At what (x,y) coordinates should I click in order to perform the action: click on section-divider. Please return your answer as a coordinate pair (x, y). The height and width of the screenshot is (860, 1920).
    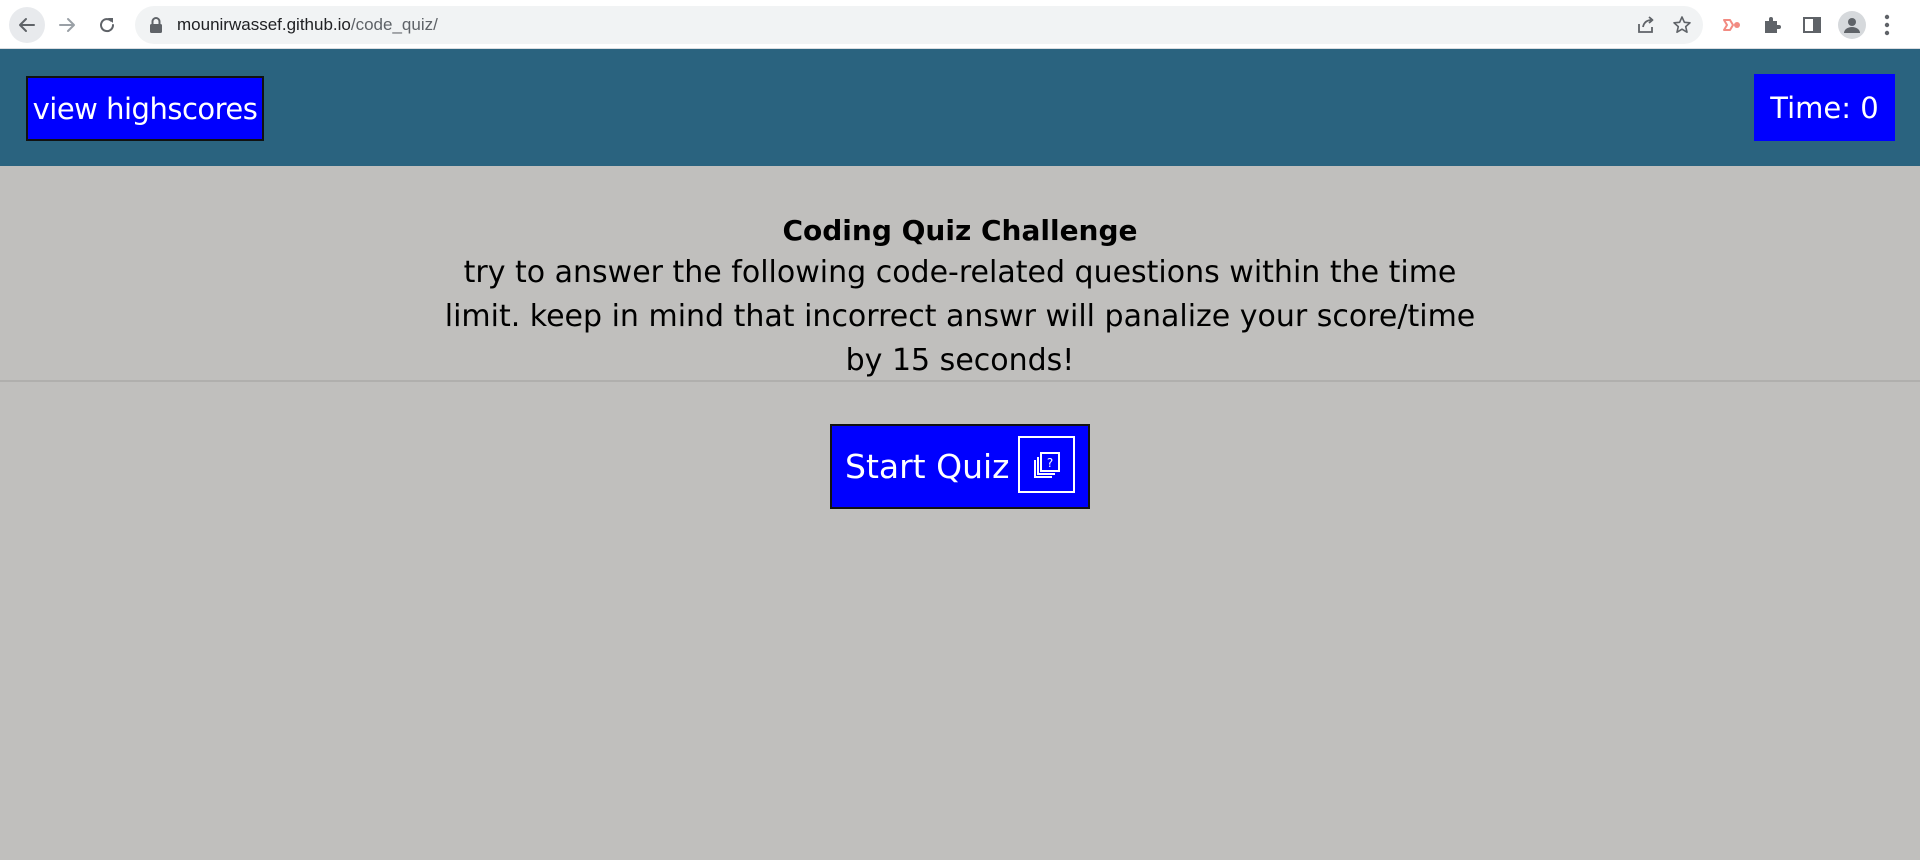
    Looking at the image, I should click on (960, 381).